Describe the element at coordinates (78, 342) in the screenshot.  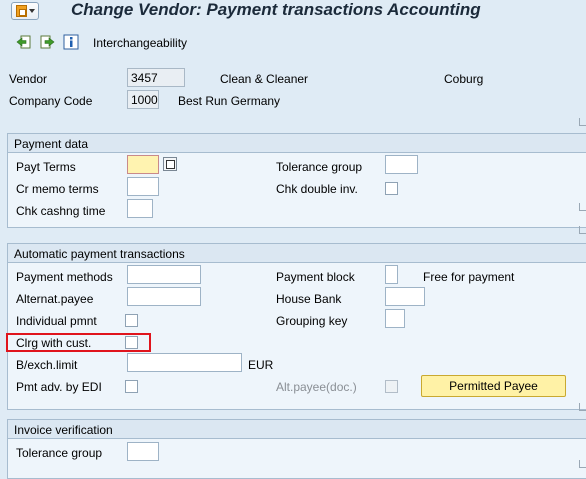
I see `highlight-box` at that location.